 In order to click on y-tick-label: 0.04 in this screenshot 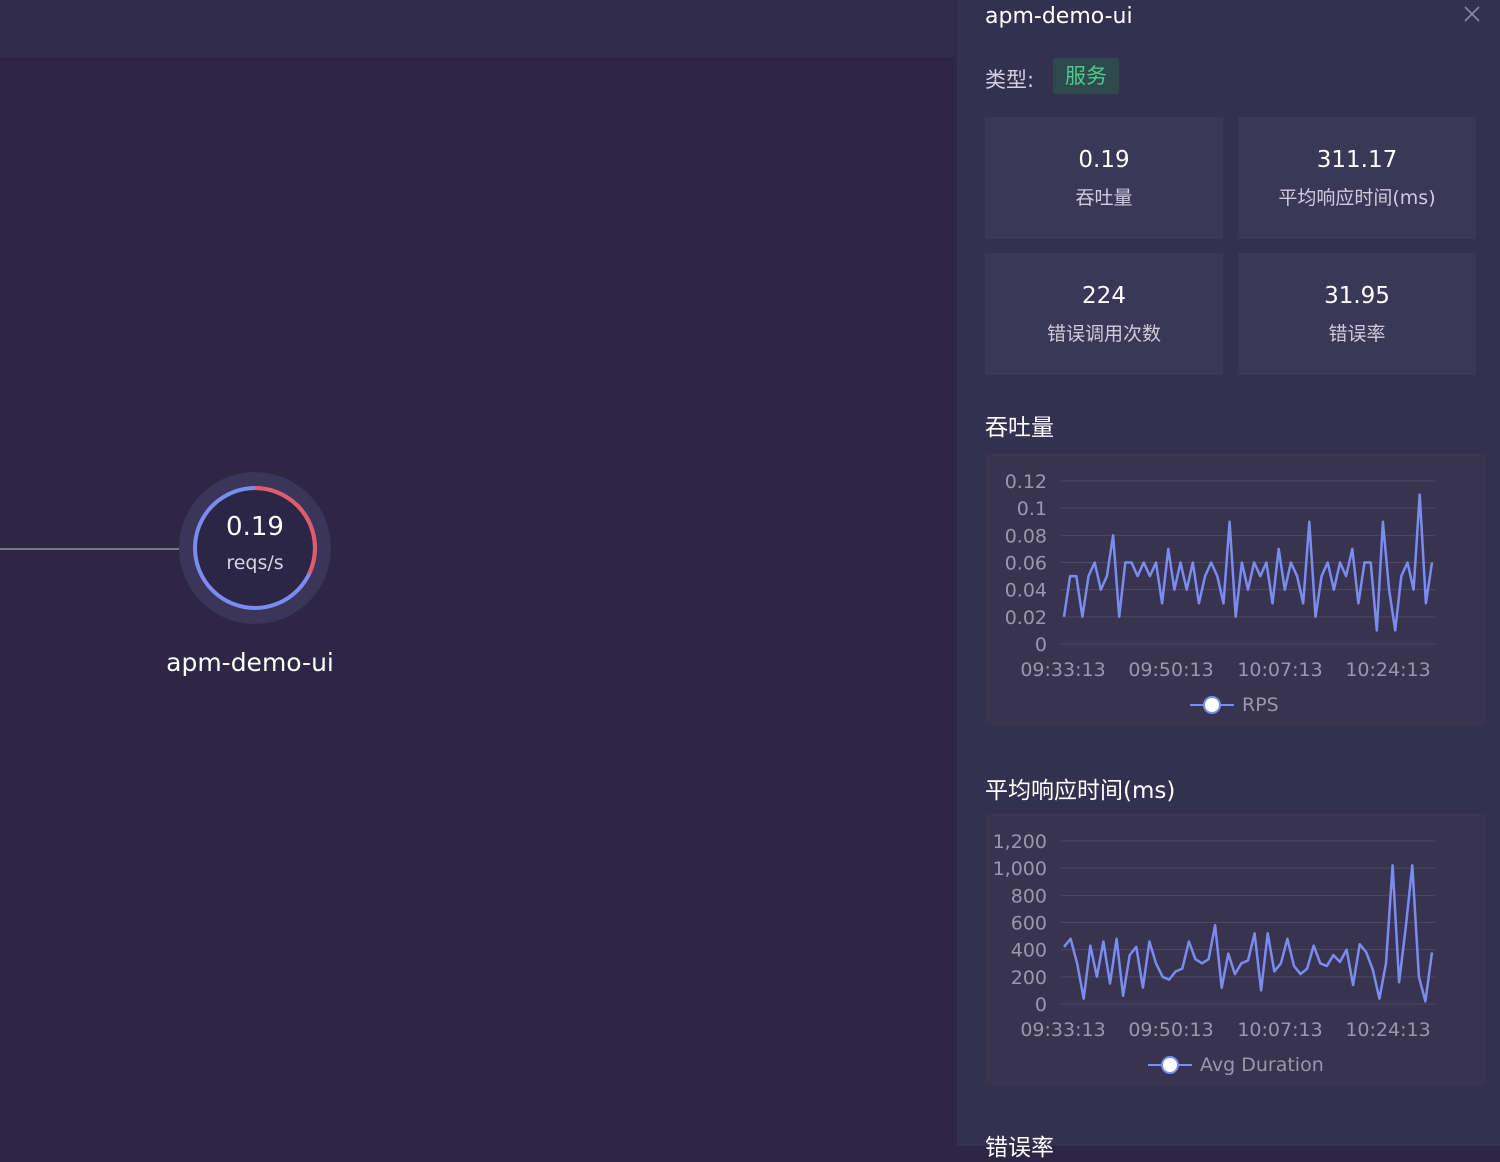, I will do `click(1026, 591)`.